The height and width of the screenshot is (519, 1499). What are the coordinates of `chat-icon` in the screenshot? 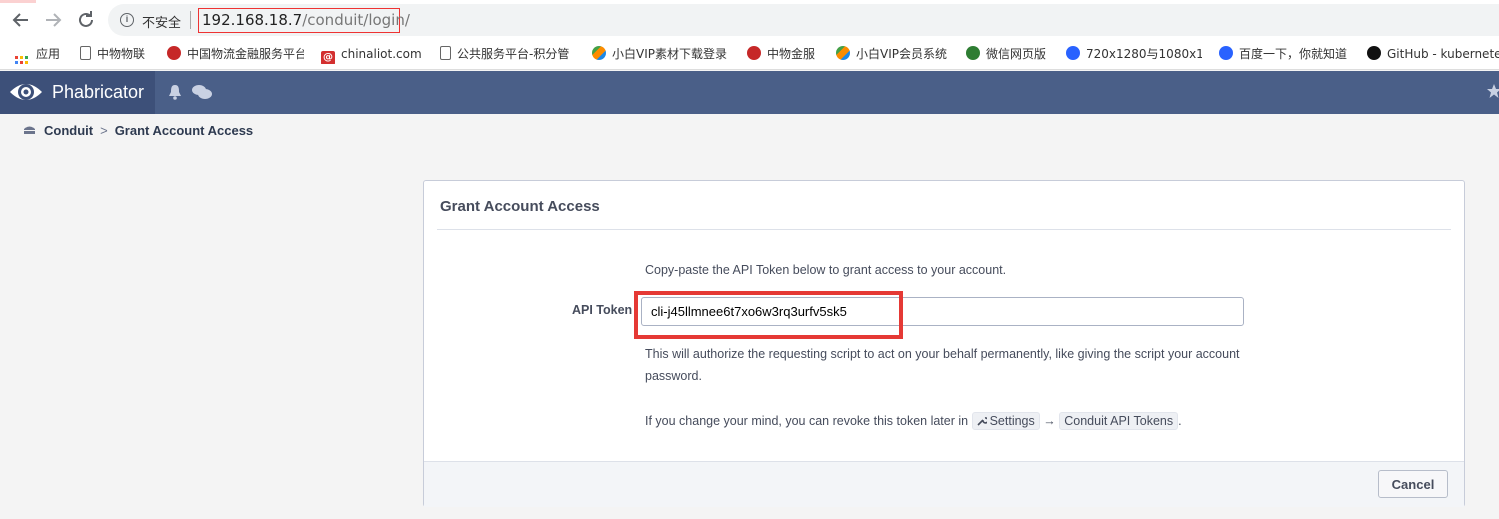 It's located at (202, 92).